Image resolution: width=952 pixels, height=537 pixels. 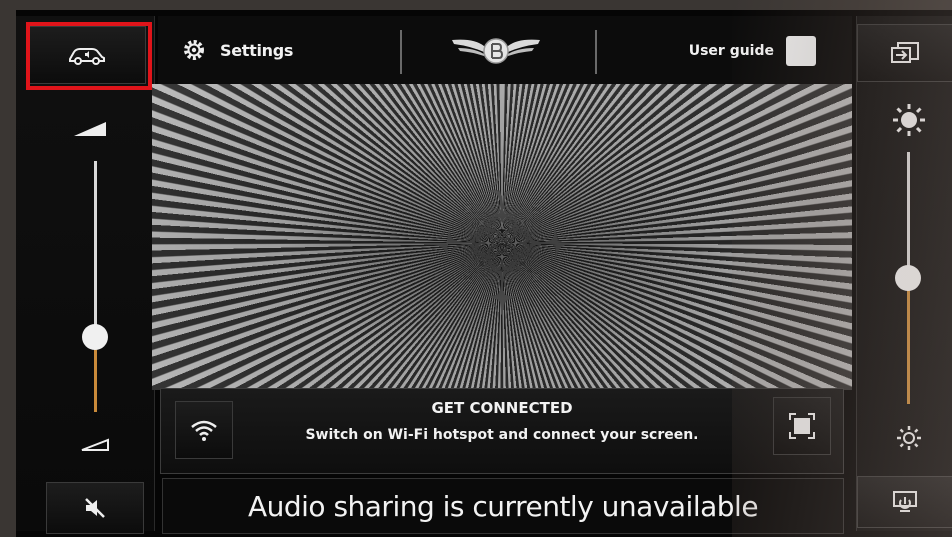 What do you see at coordinates (909, 438) in the screenshot?
I see `sun-small-icon` at bounding box center [909, 438].